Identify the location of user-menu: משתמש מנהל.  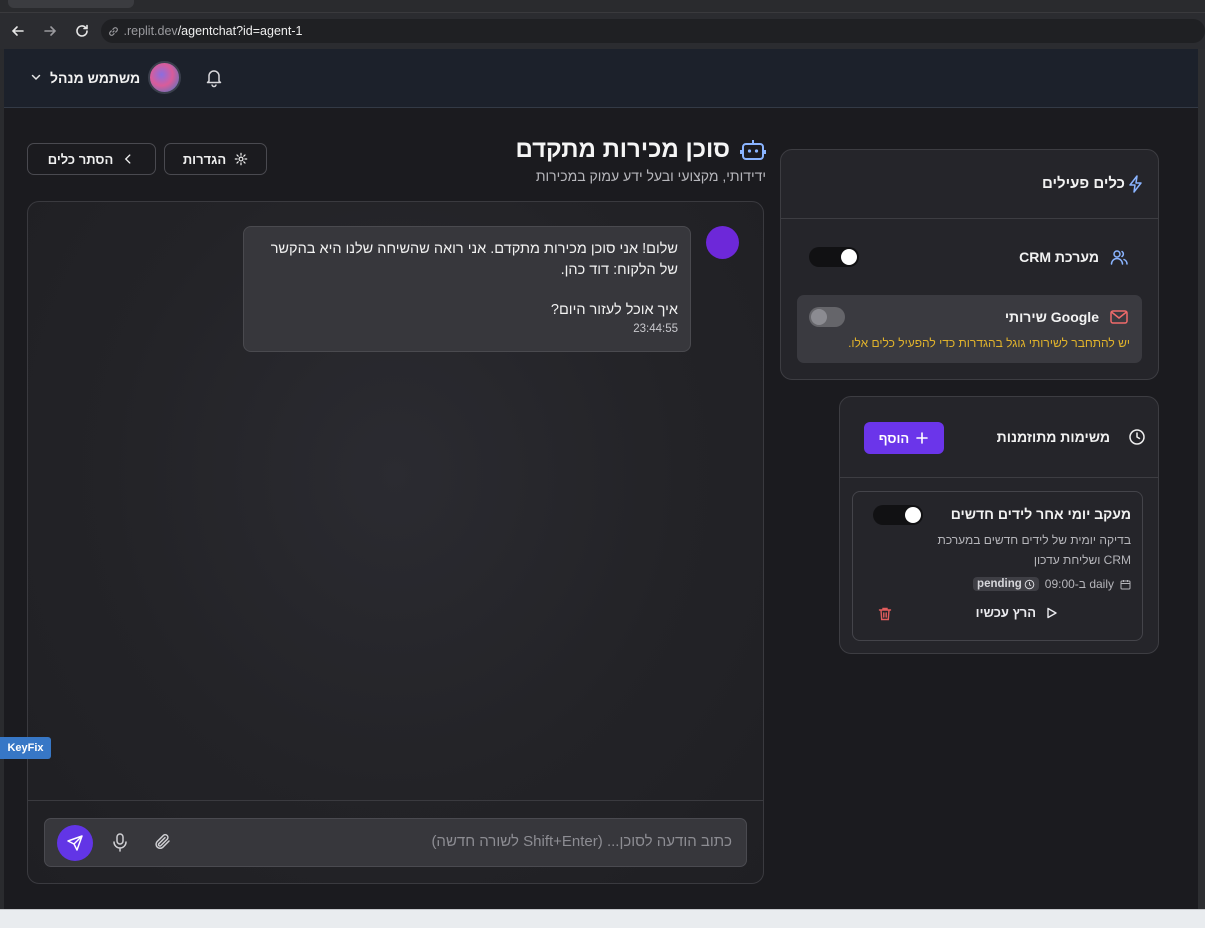
(106, 77).